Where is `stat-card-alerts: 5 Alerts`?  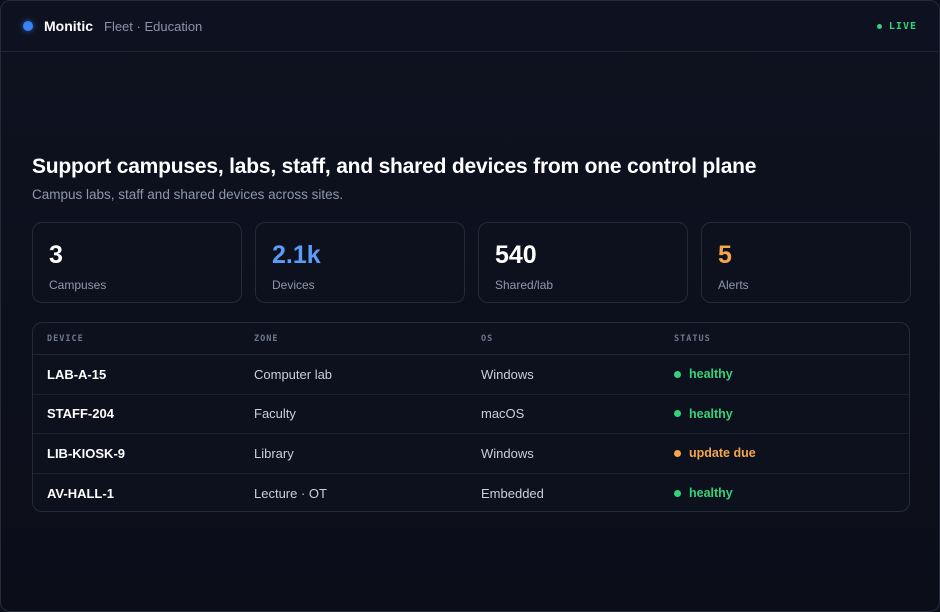
stat-card-alerts: 5 Alerts is located at coordinates (806, 262).